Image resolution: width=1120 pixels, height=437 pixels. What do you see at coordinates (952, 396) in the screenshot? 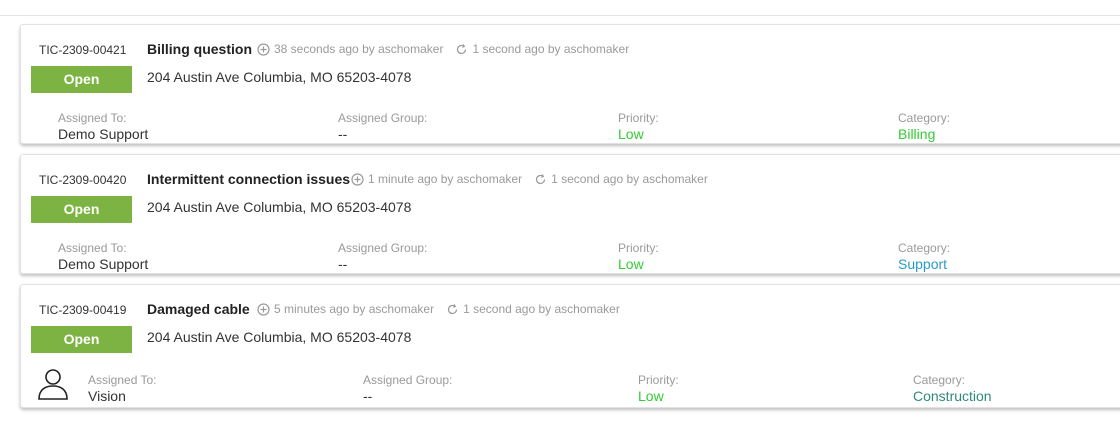
I see `category-value: Construction` at bounding box center [952, 396].